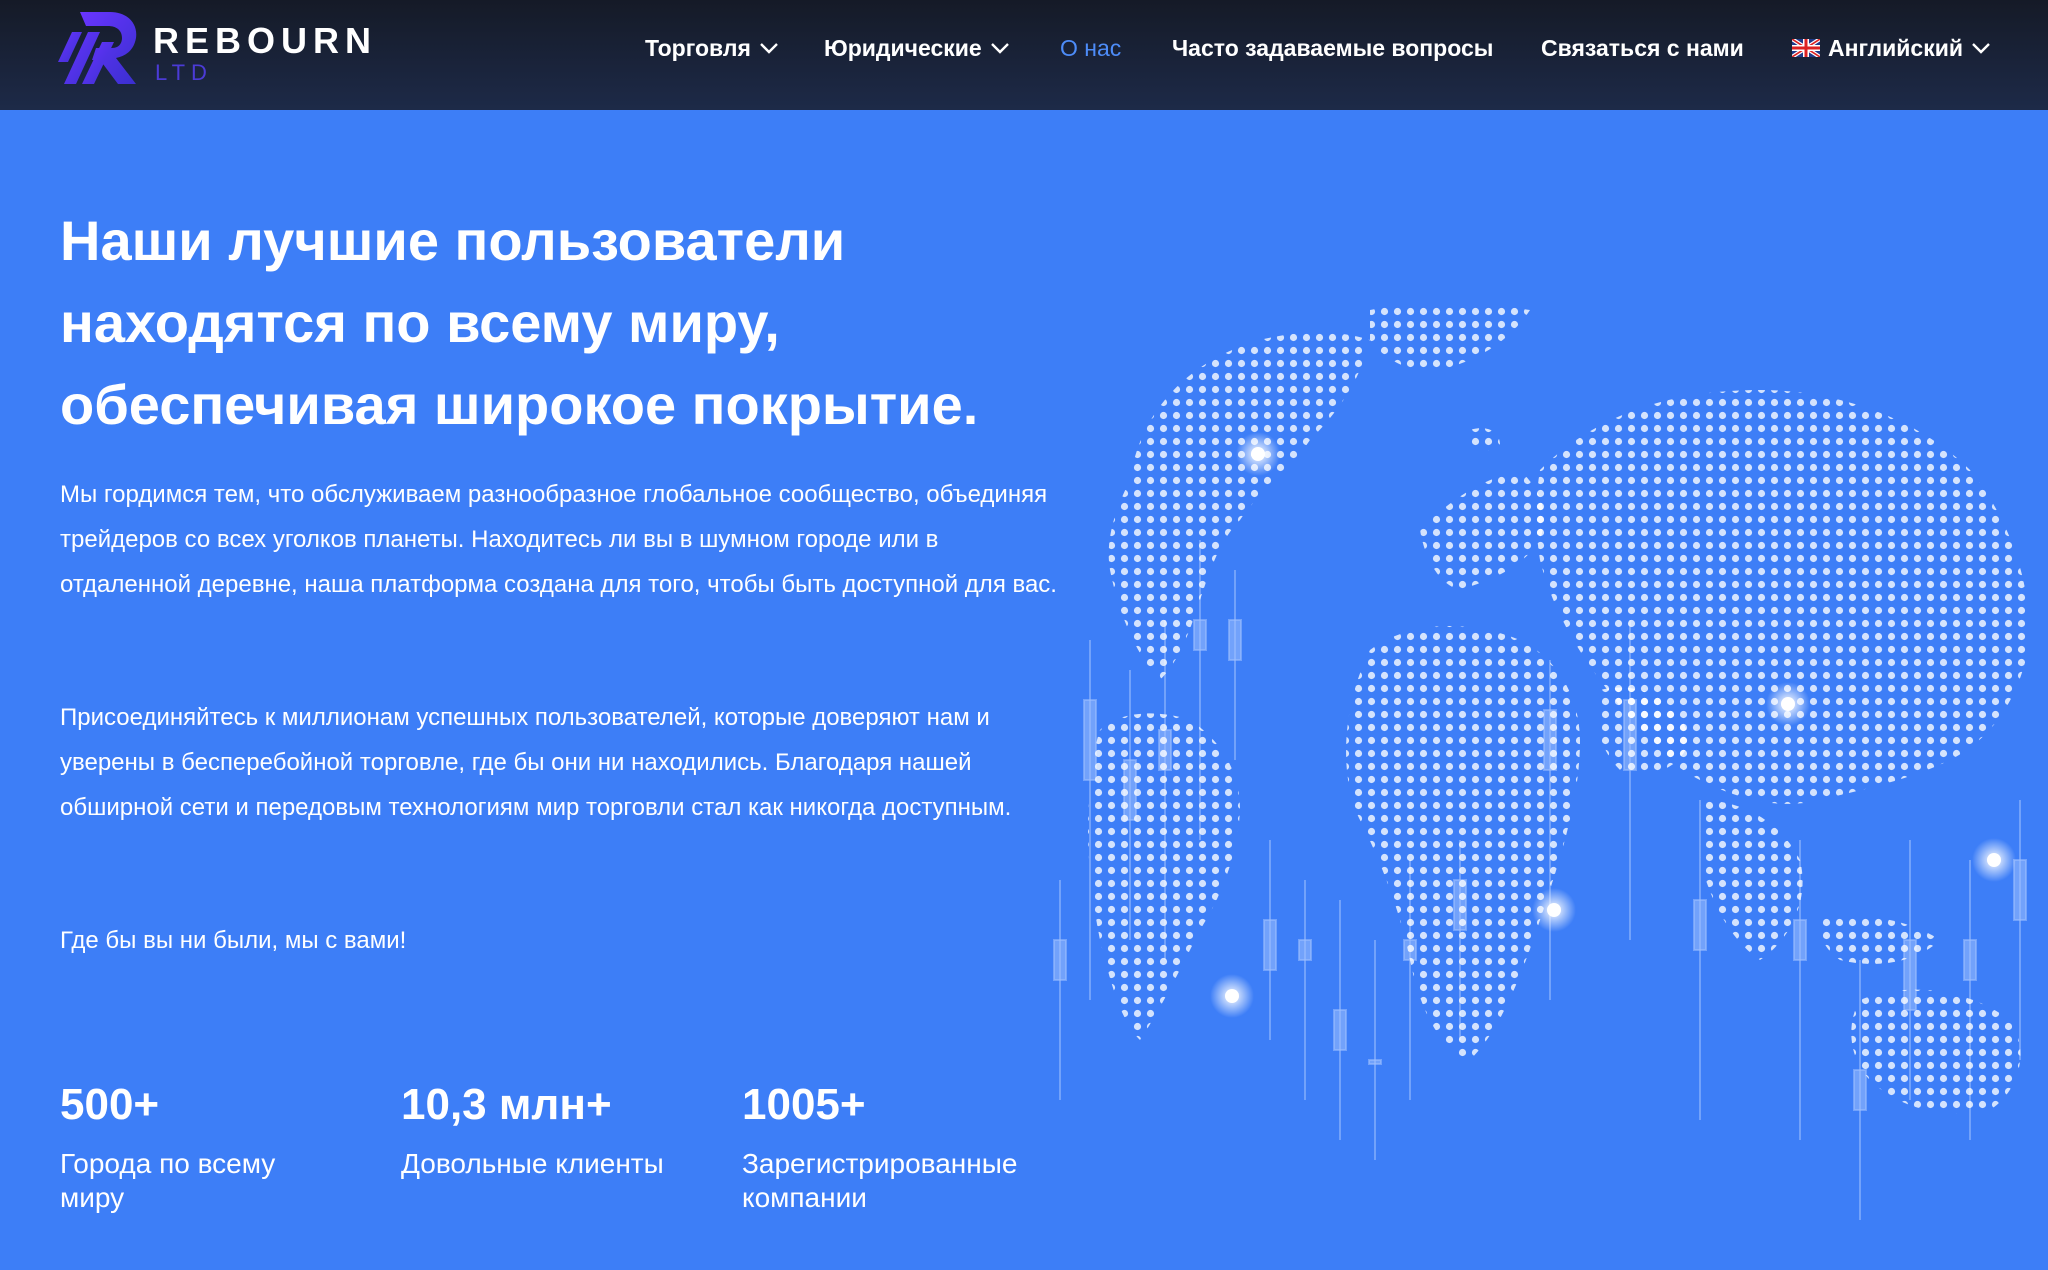 The image size is (2048, 1270). I want to click on nav-item-contact: Связаться с нами, so click(1642, 48).